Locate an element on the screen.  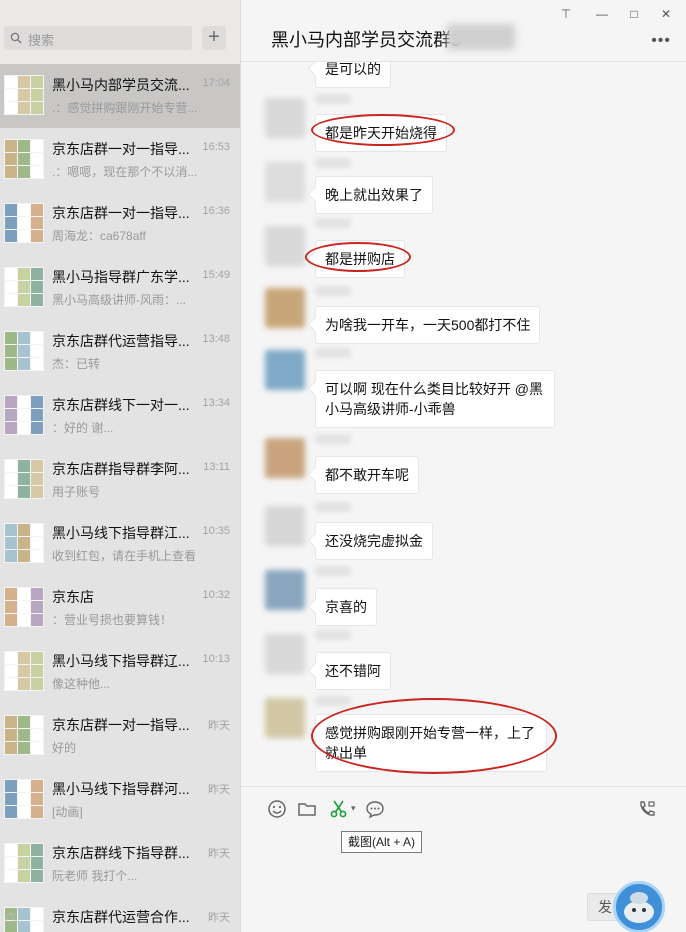
search-placeholder: 搜索 is located at coordinates (41, 40).